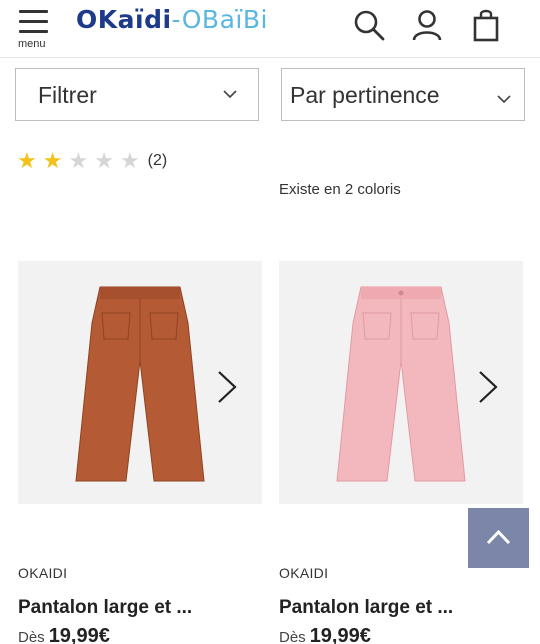  What do you see at coordinates (157, 160) in the screenshot?
I see `rating-count: (2)` at bounding box center [157, 160].